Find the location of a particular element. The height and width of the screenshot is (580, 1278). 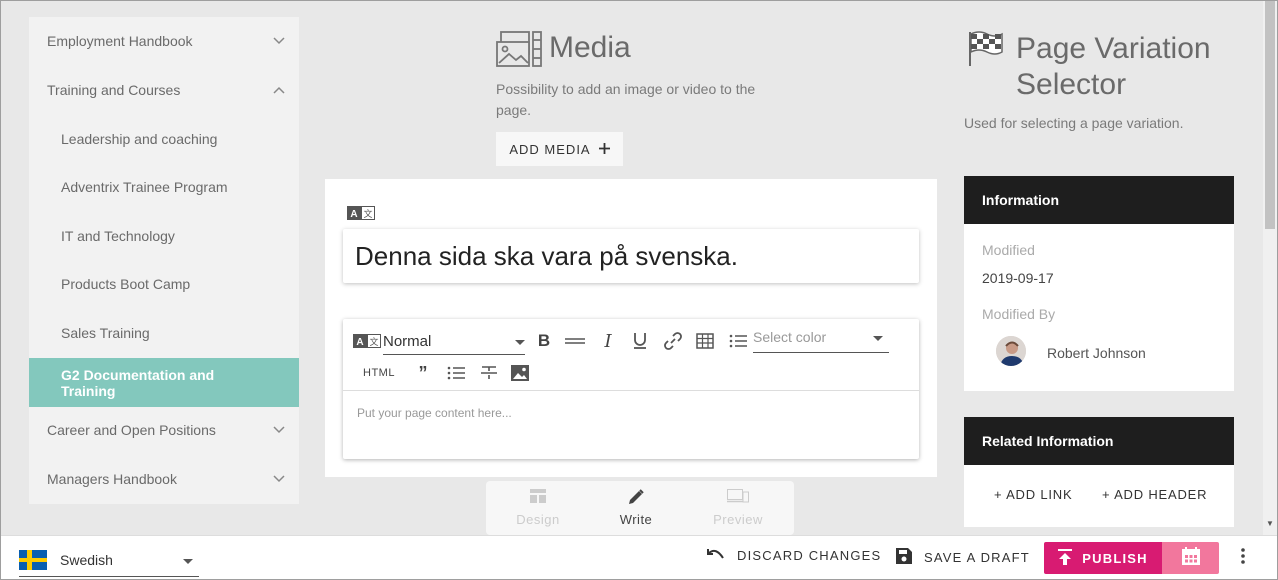

more-options-icon is located at coordinates (1243, 558).